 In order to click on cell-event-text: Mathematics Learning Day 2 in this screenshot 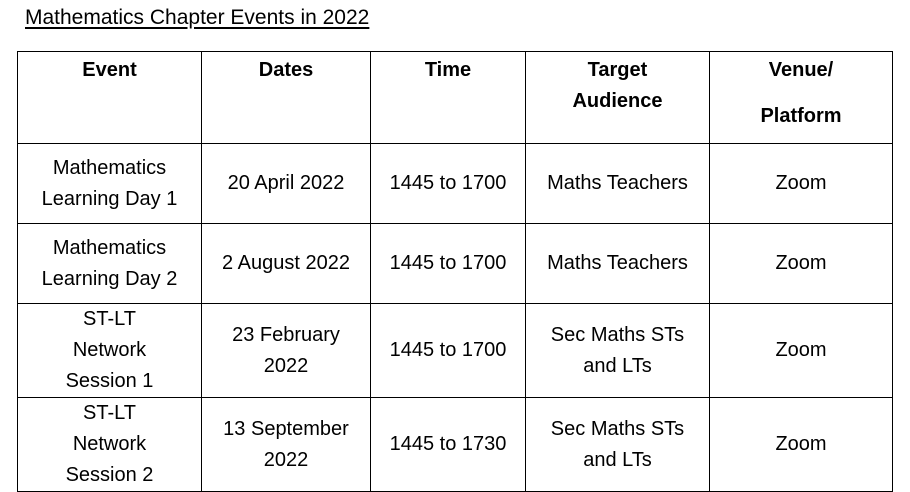, I will do `click(109, 263)`.